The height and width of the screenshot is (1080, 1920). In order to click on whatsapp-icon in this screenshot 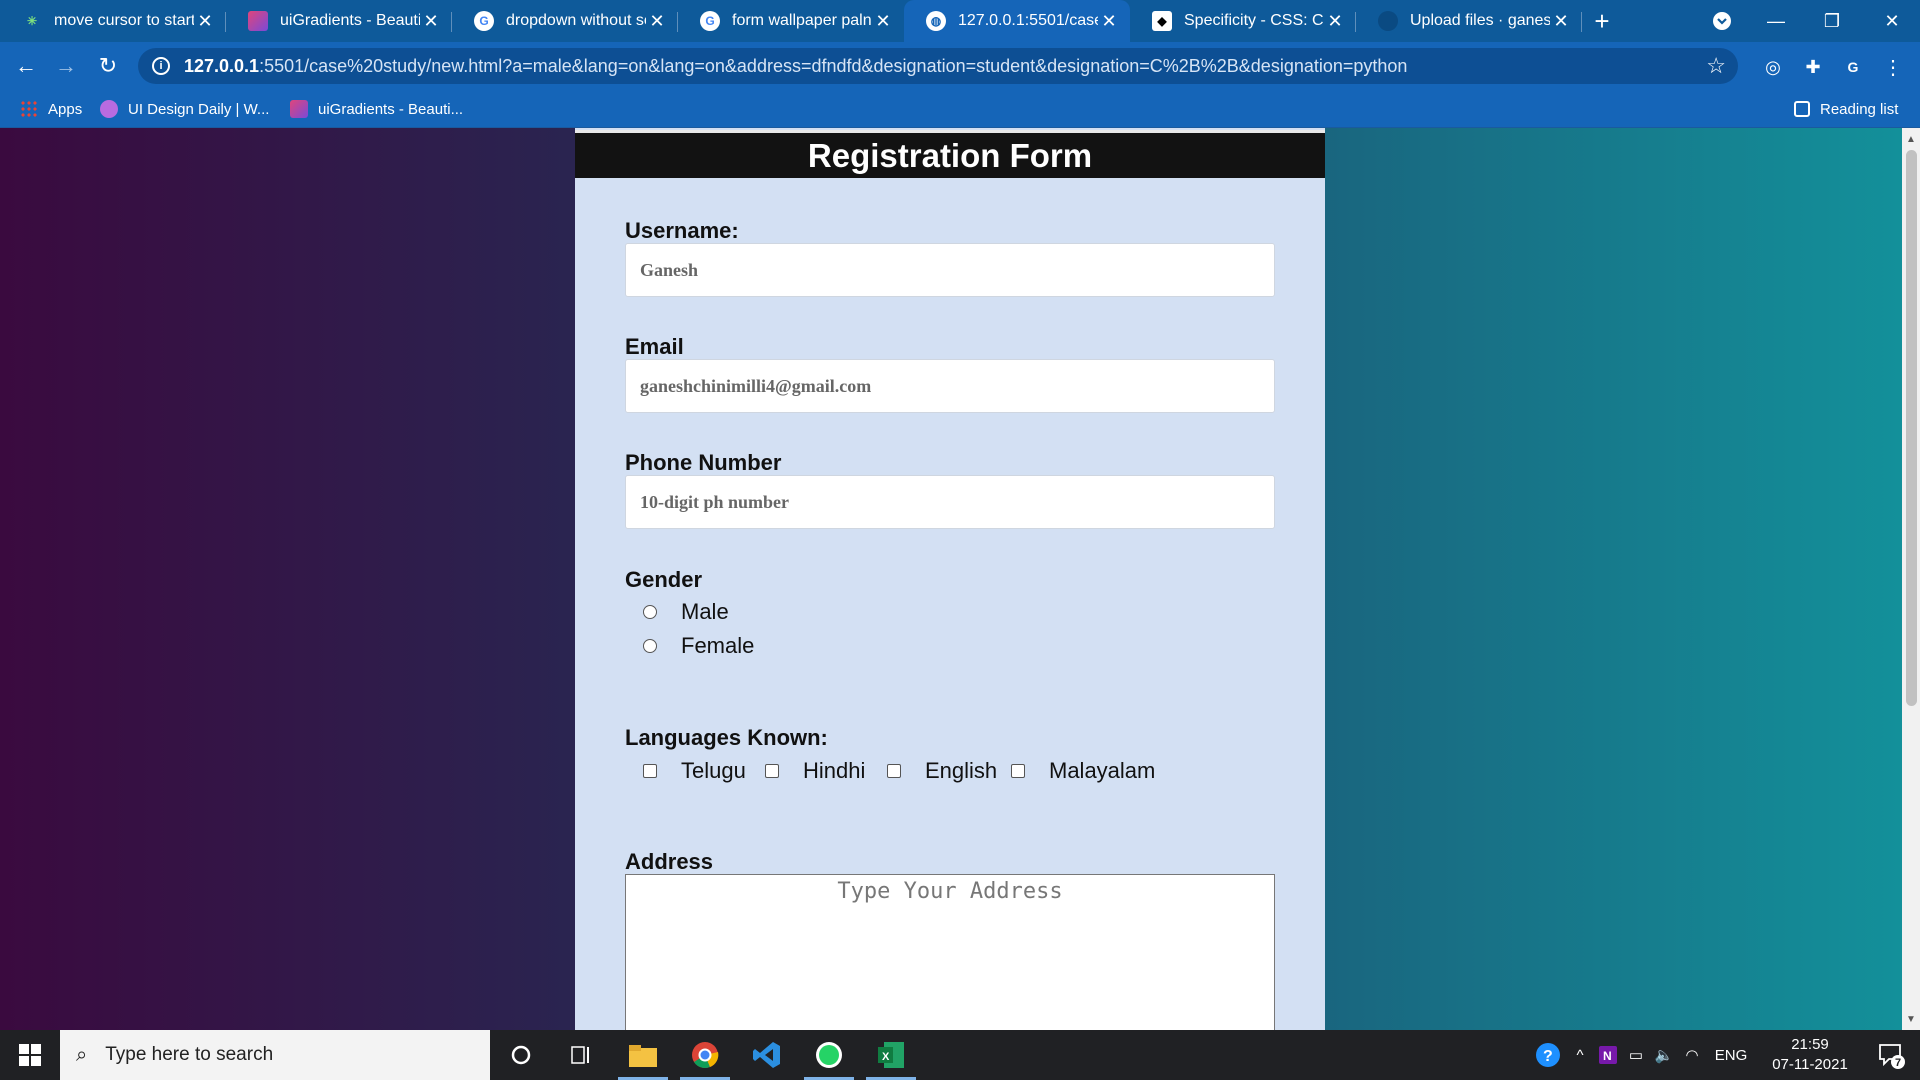, I will do `click(829, 1055)`.